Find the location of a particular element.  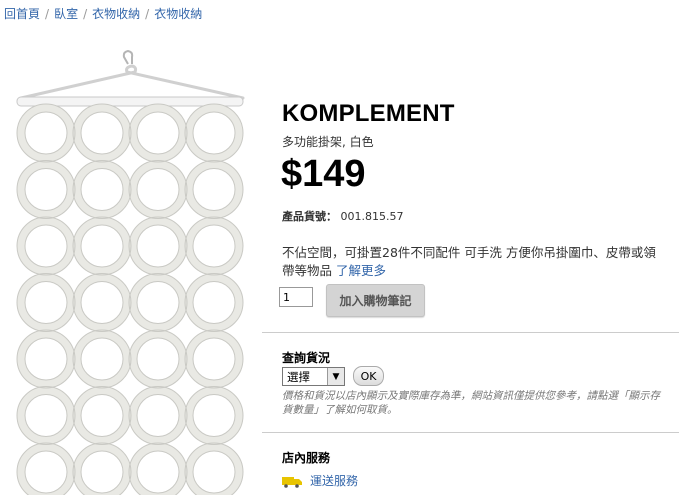

delivery-service-link: 運送服務 is located at coordinates (320, 480).